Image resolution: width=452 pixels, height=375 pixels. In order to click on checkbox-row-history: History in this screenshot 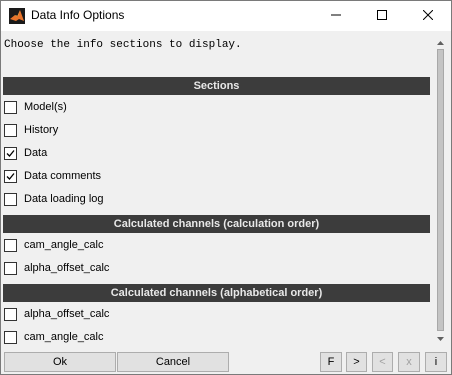, I will do `click(31, 130)`.